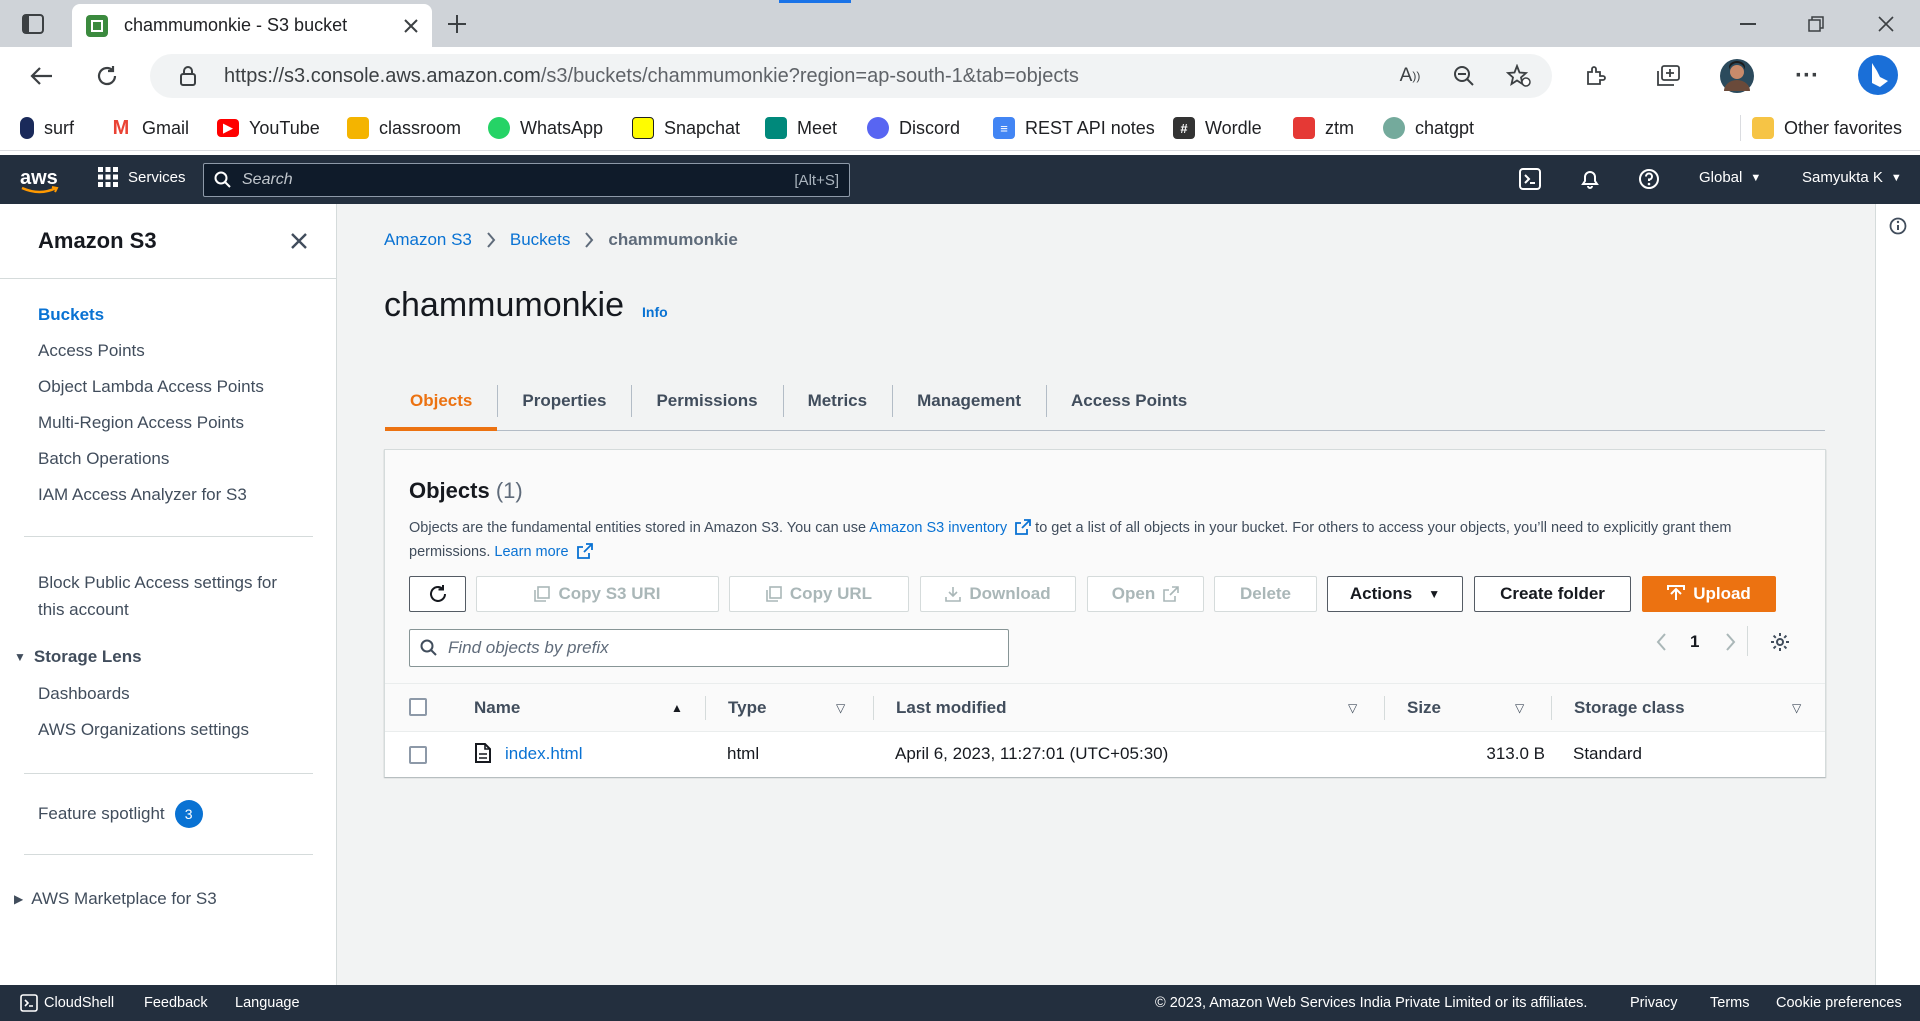  What do you see at coordinates (1807, 75) in the screenshot?
I see `more-options-icon: ···` at bounding box center [1807, 75].